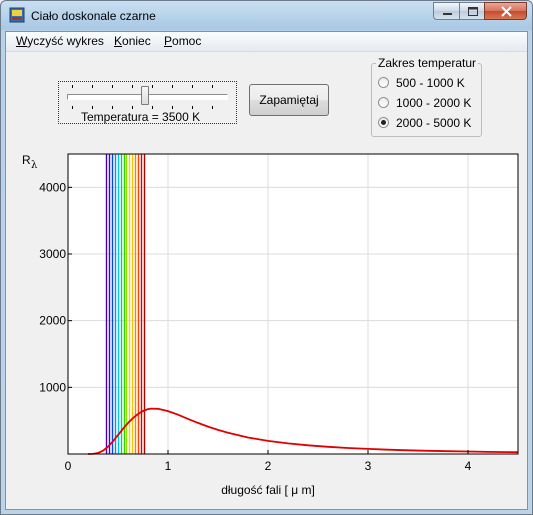  I want to click on save-button: Zapamiętaj, so click(289, 100).